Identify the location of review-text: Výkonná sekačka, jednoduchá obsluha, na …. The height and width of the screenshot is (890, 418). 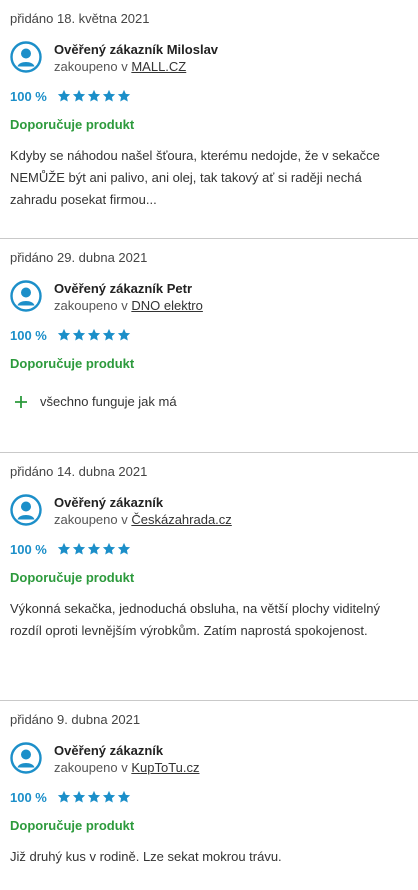
(195, 619).